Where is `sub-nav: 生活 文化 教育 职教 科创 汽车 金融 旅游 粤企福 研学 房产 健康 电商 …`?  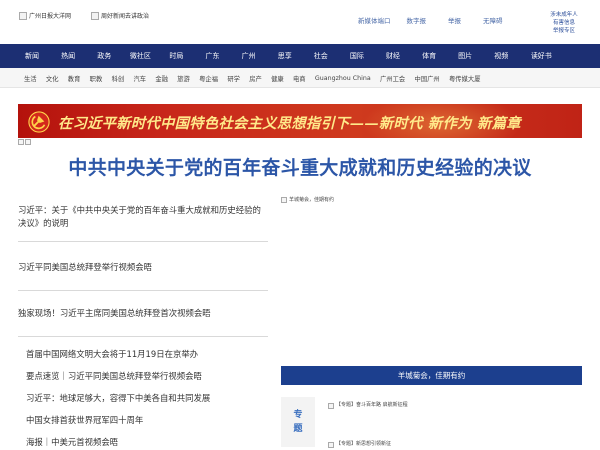
sub-nav: 生活 文化 教育 职教 科创 汽车 金融 旅游 粤企福 研学 房产 健康 电商 … is located at coordinates (300, 78).